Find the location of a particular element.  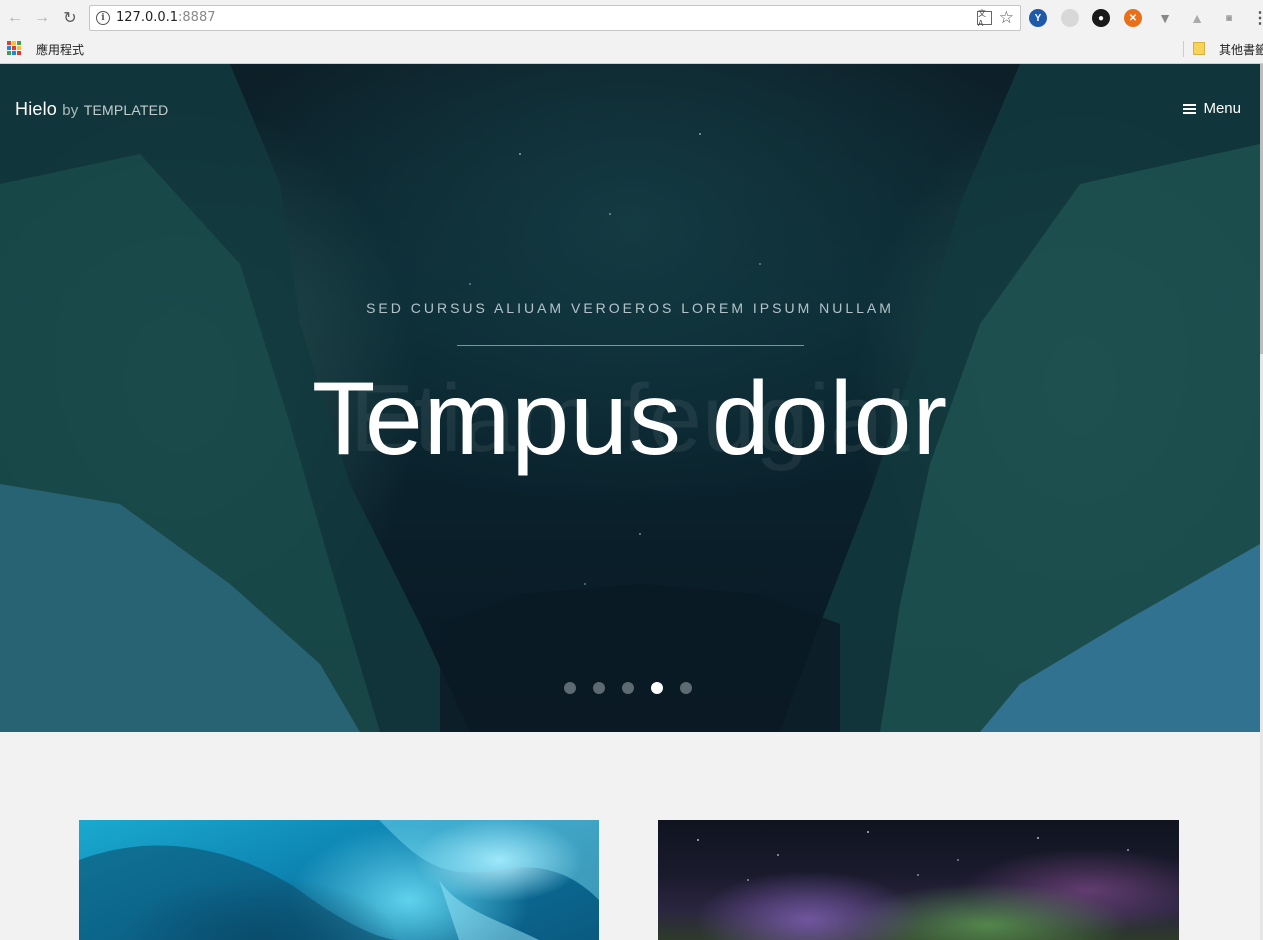

logo-by: by is located at coordinates (70, 110).